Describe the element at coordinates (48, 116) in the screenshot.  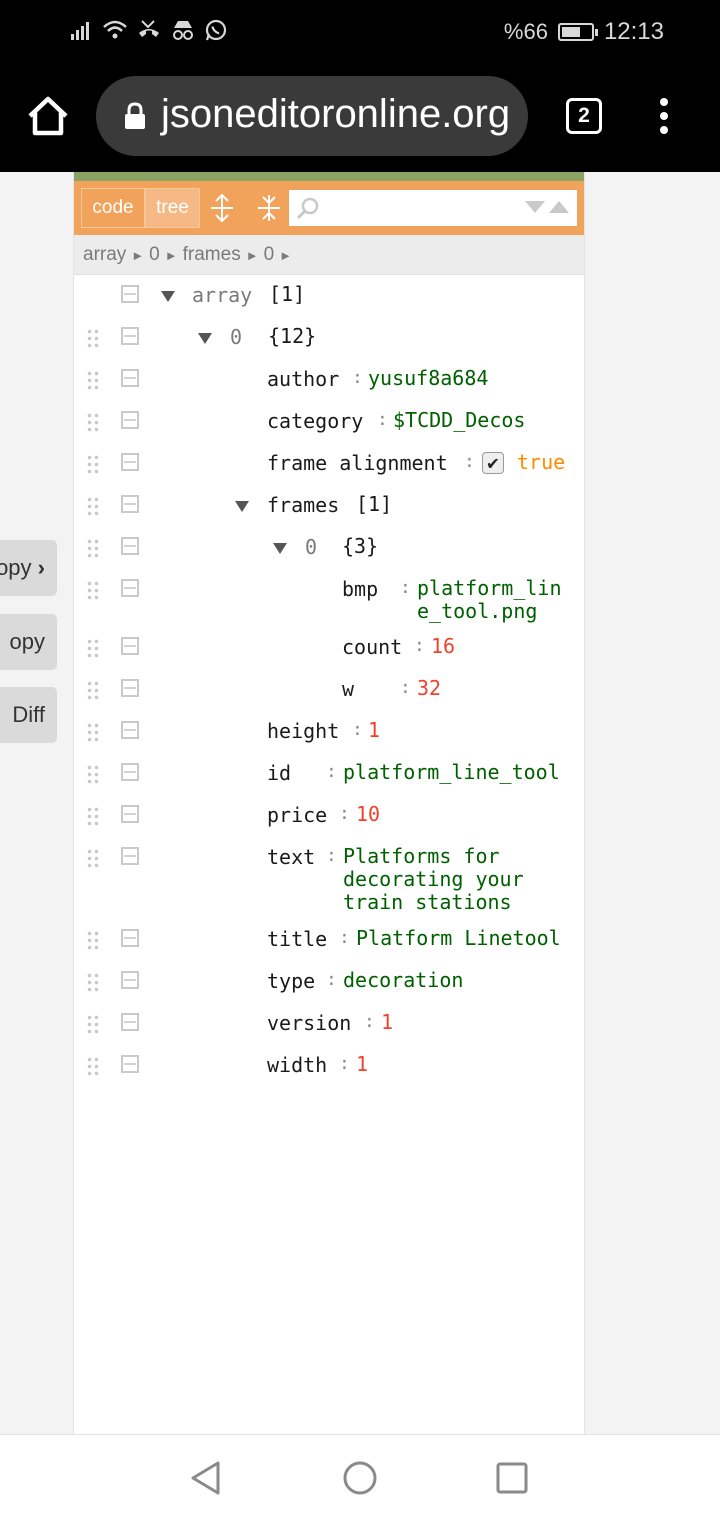
I see `home-icon` at that location.